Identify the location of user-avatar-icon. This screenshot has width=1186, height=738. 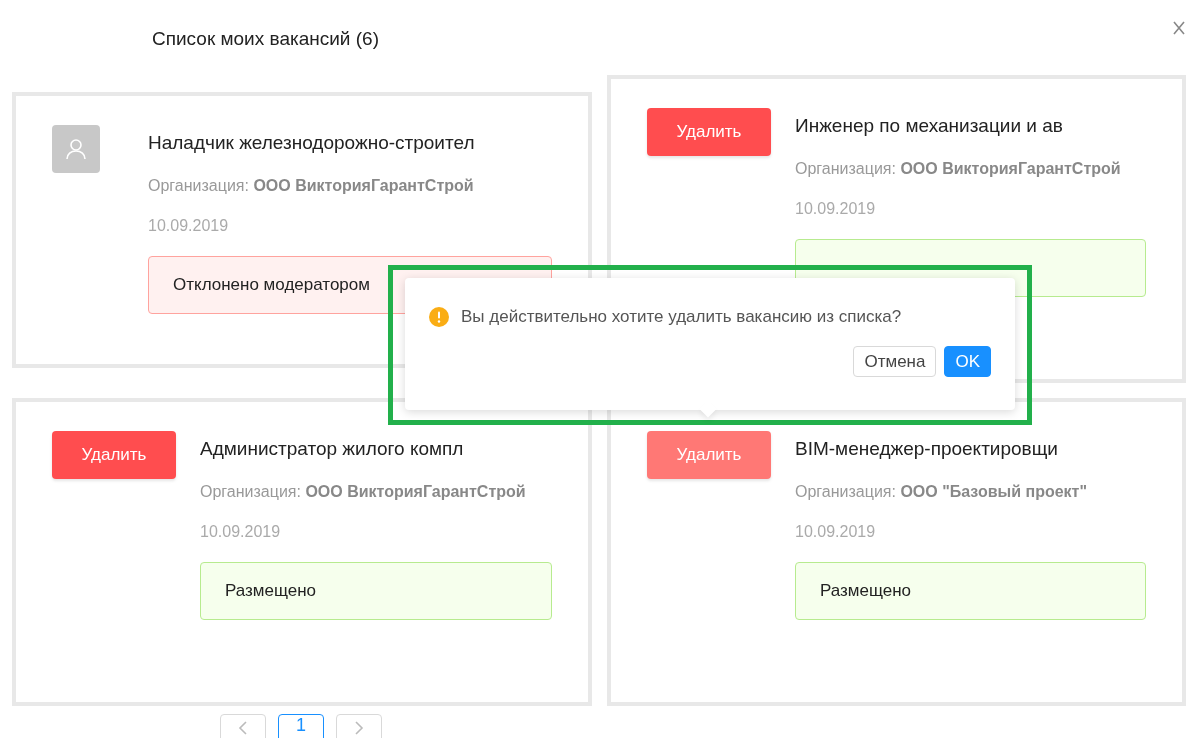
(76, 149).